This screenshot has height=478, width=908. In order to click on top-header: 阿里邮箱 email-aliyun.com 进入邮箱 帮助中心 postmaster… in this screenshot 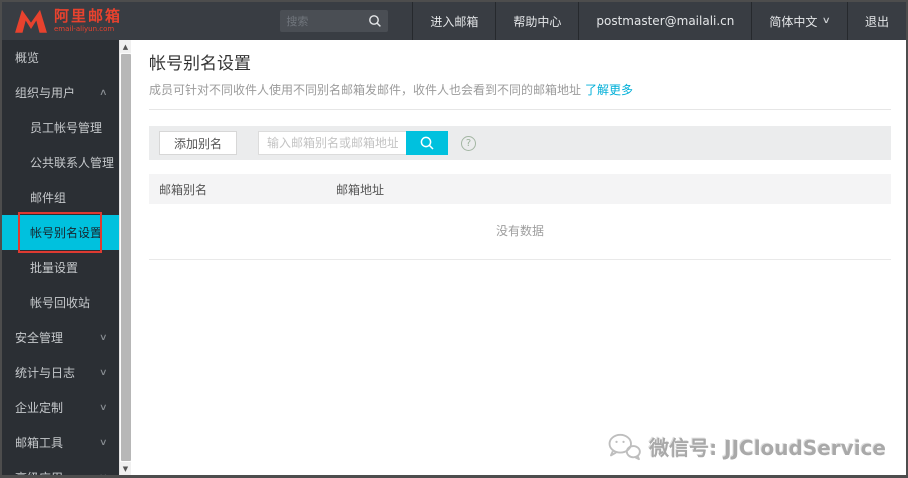, I will do `click(454, 21)`.